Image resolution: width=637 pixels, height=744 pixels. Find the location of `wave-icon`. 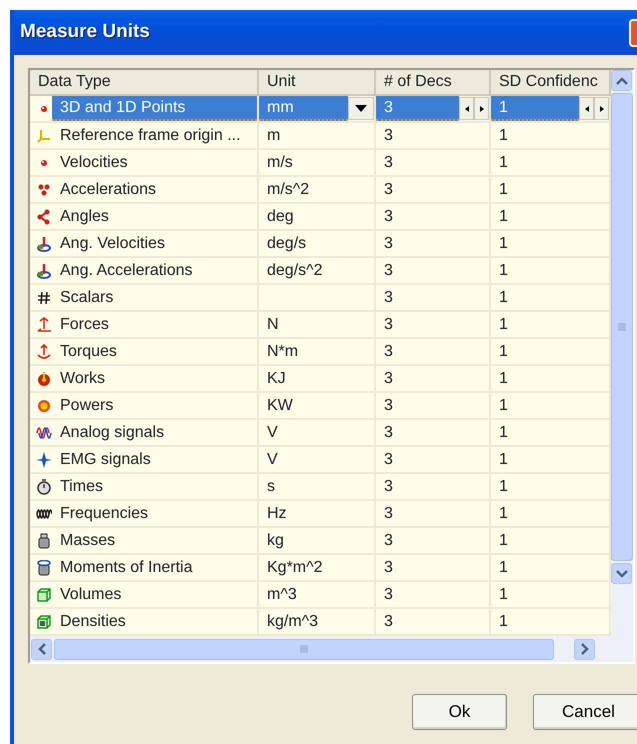

wave-icon is located at coordinates (44, 432).